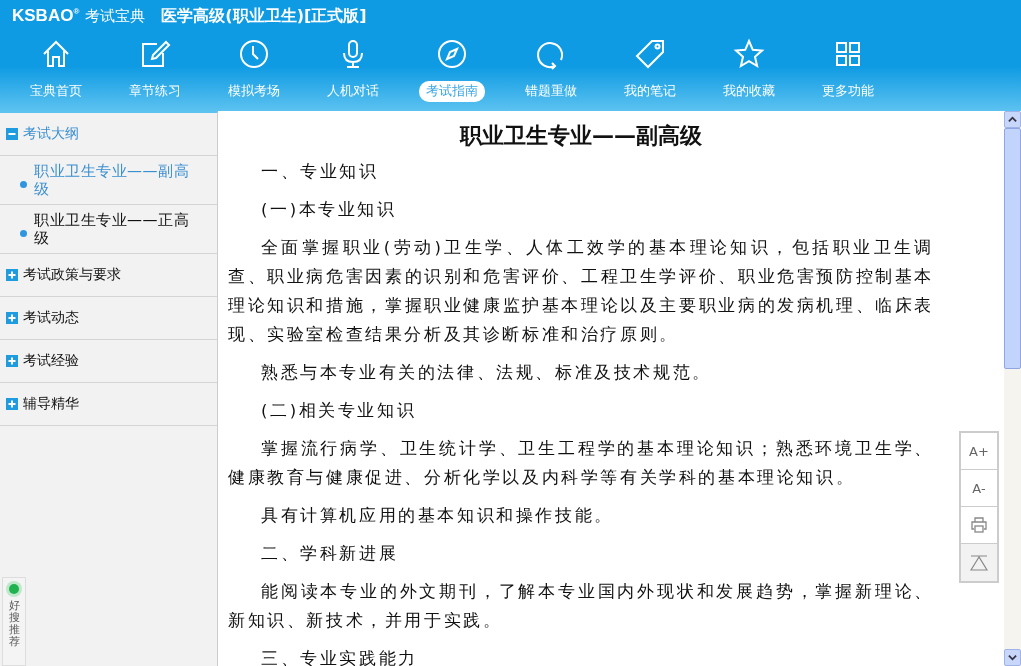  I want to click on sidebar-section: 辅导精华, so click(108, 404).